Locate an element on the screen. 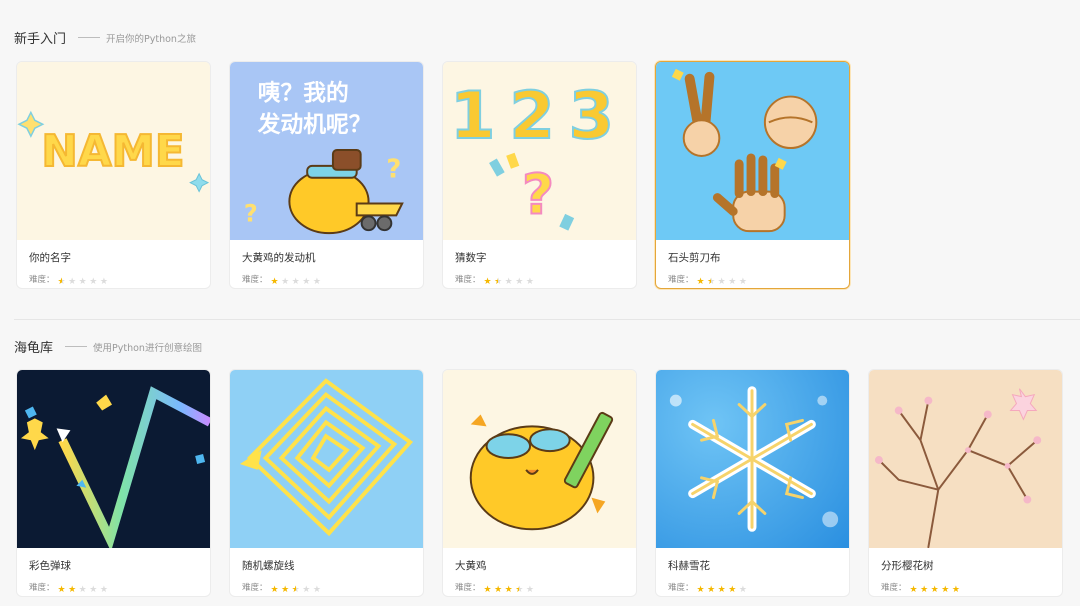 The width and height of the screenshot is (1080, 606). name-illustration: NAME . is located at coordinates (113, 151).